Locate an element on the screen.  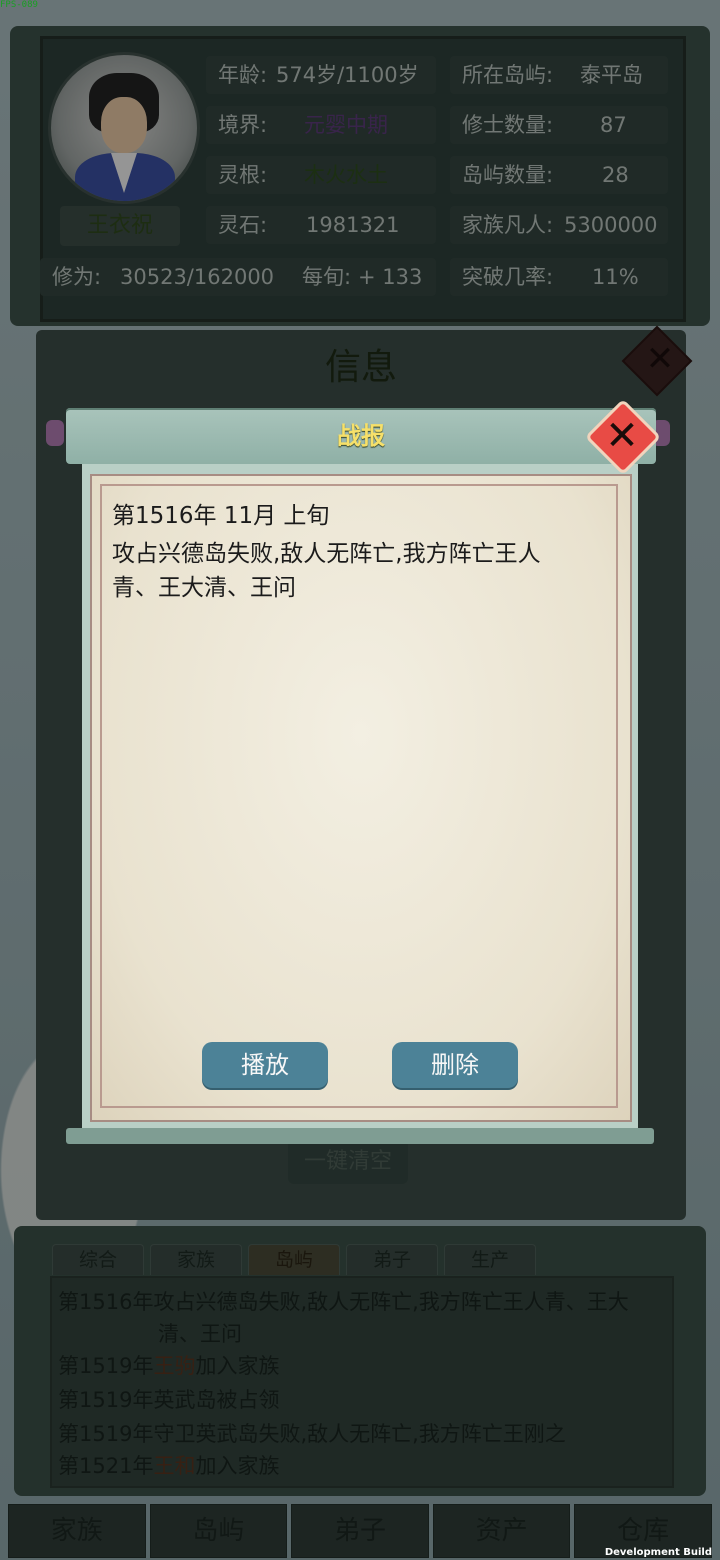
modal-bottom-rod is located at coordinates (360, 1136).